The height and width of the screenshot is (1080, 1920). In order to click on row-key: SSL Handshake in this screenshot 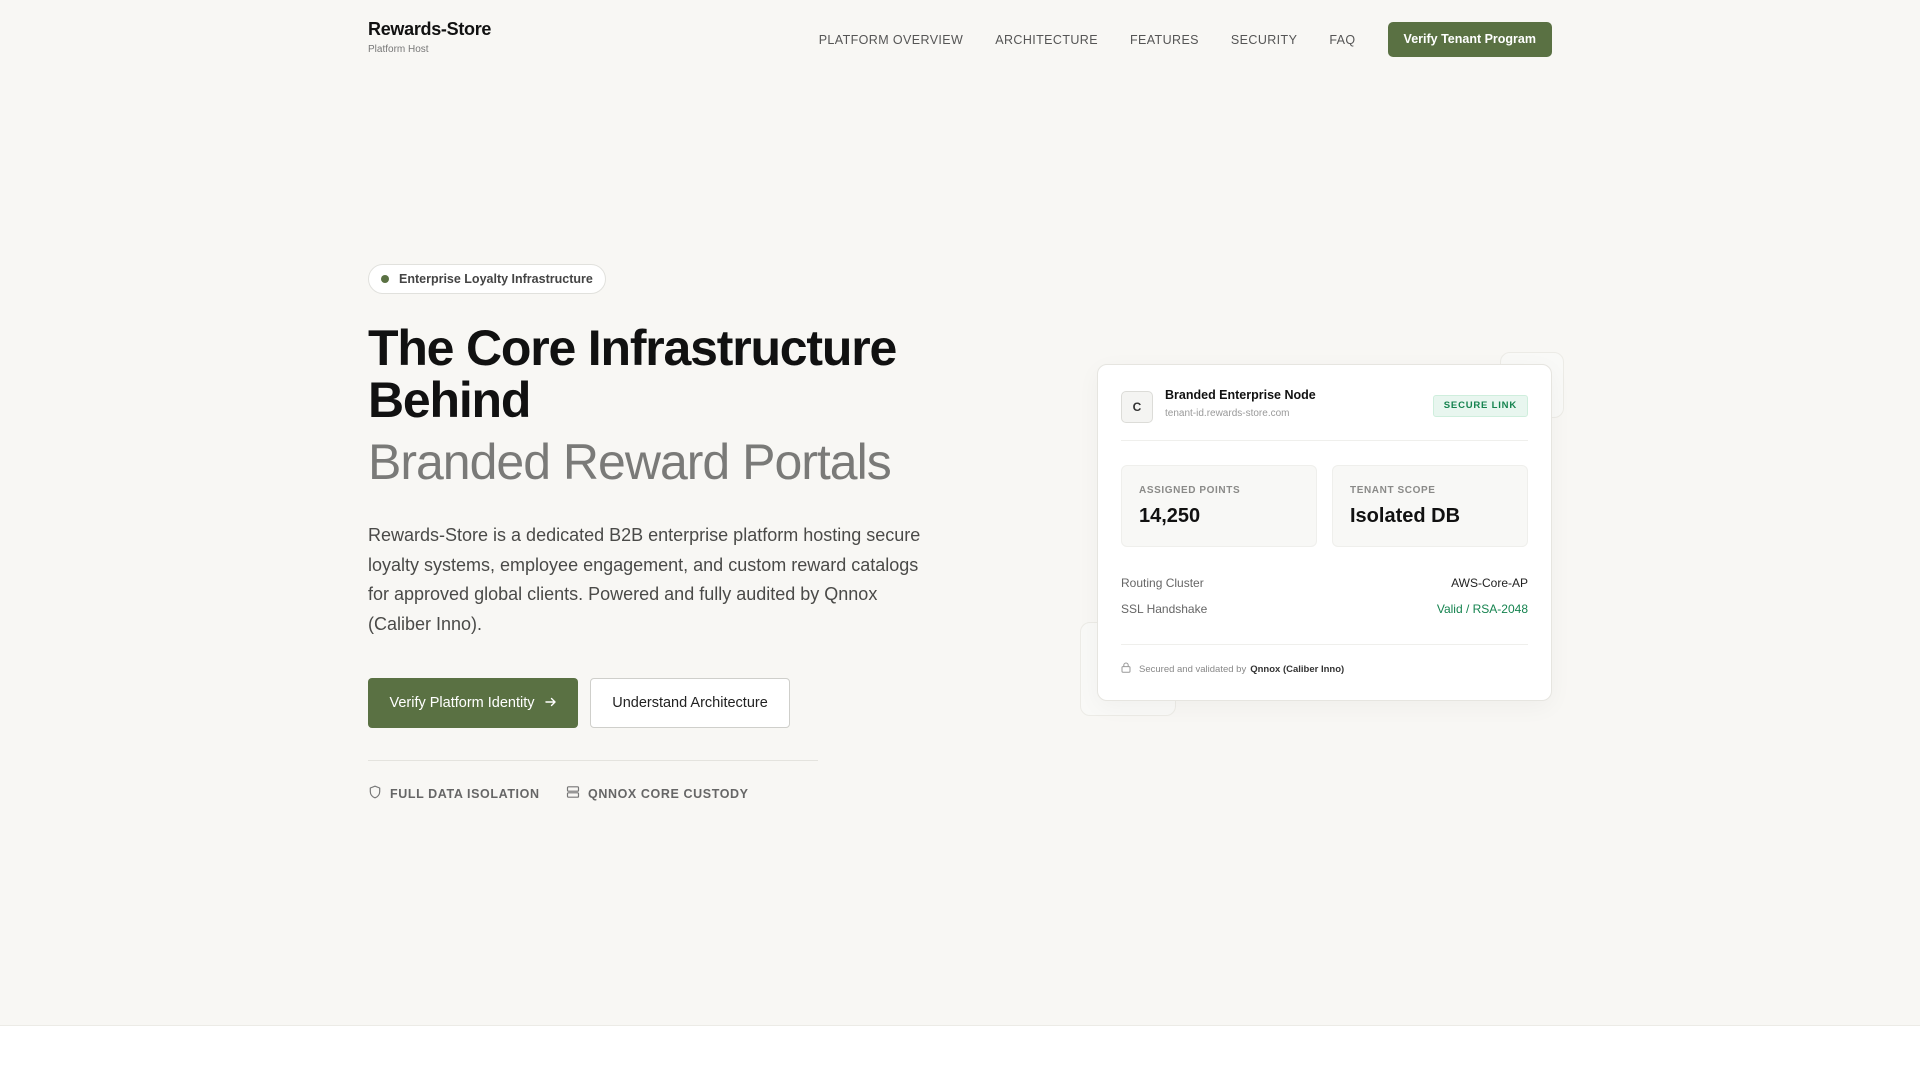, I will do `click(1164, 609)`.